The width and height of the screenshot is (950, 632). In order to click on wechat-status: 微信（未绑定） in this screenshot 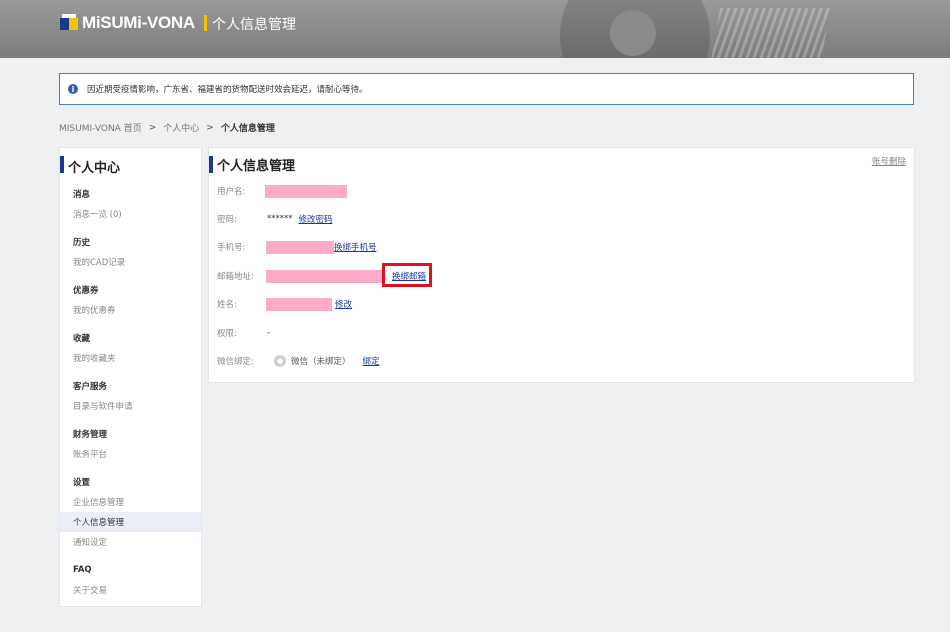, I will do `click(321, 362)`.